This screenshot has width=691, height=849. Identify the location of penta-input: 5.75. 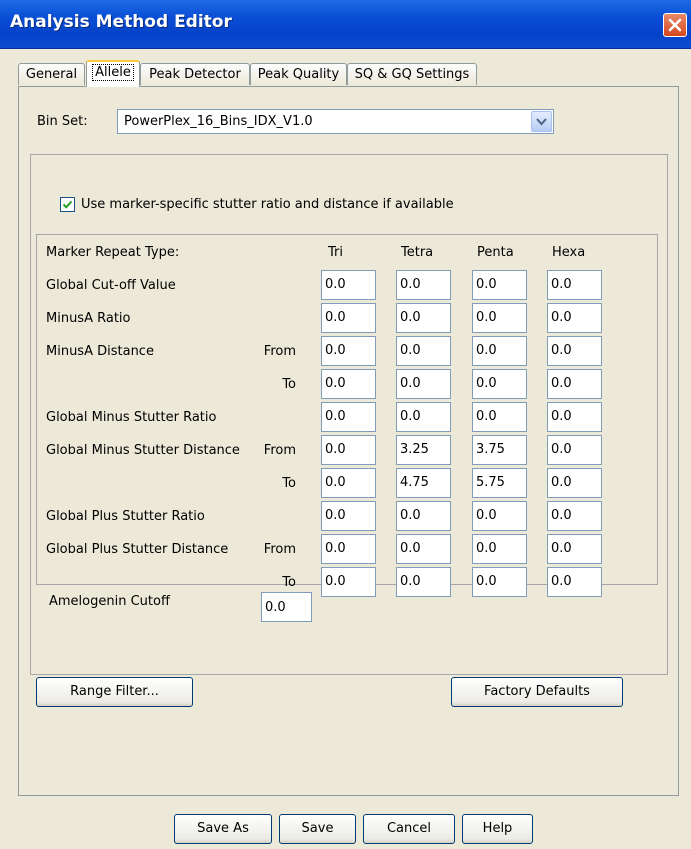
(499, 483).